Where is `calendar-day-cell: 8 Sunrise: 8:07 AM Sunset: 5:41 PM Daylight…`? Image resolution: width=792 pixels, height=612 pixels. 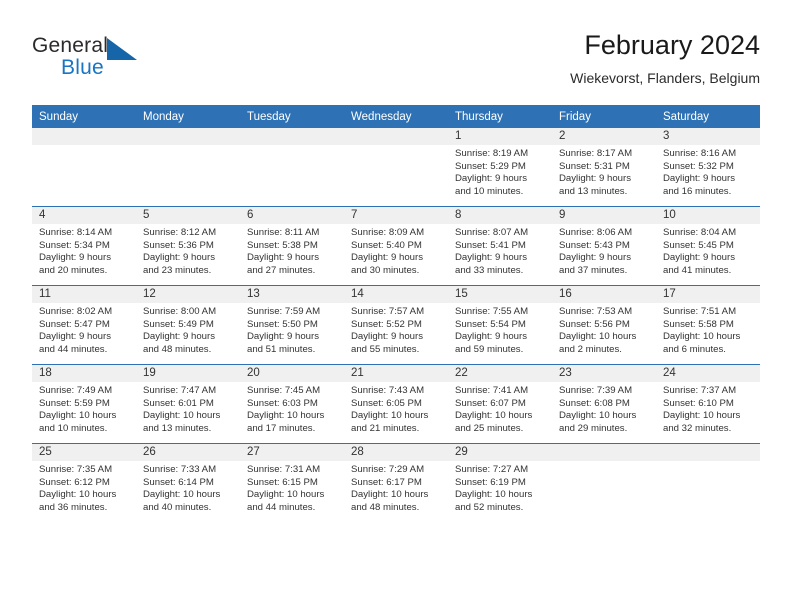 calendar-day-cell: 8 Sunrise: 8:07 AM Sunset: 5:41 PM Daylight… is located at coordinates (500, 246).